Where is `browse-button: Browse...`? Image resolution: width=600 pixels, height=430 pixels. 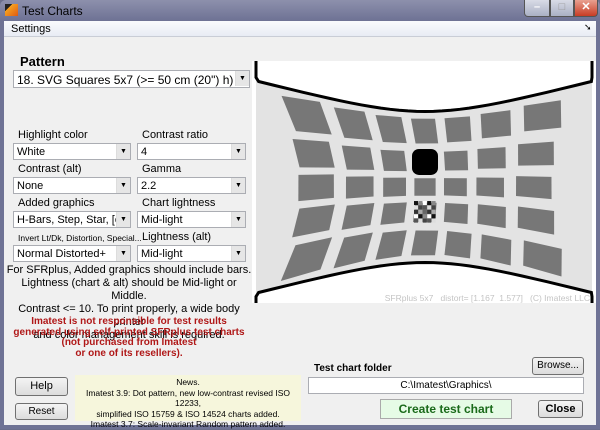
browse-button: Browse... is located at coordinates (558, 366).